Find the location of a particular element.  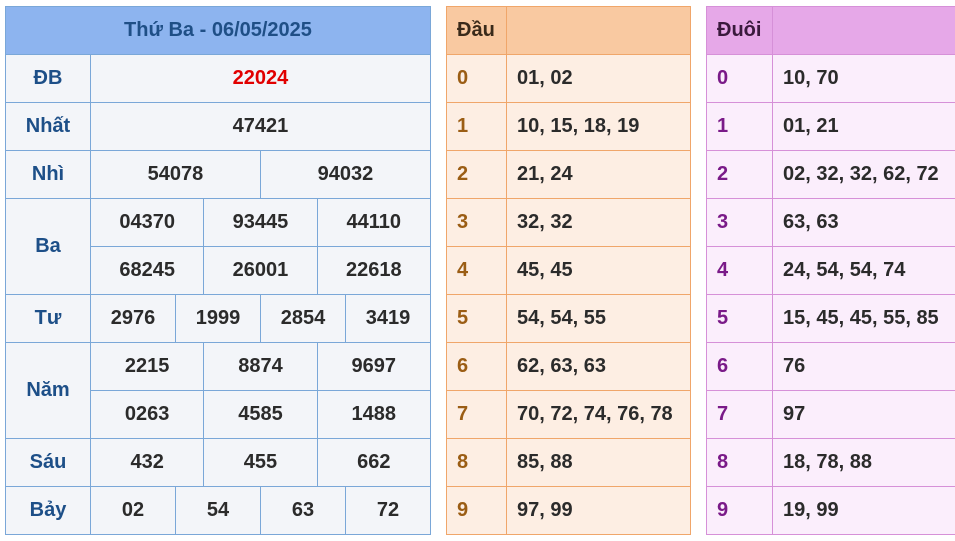

dau-digit: 4 is located at coordinates (476, 270).